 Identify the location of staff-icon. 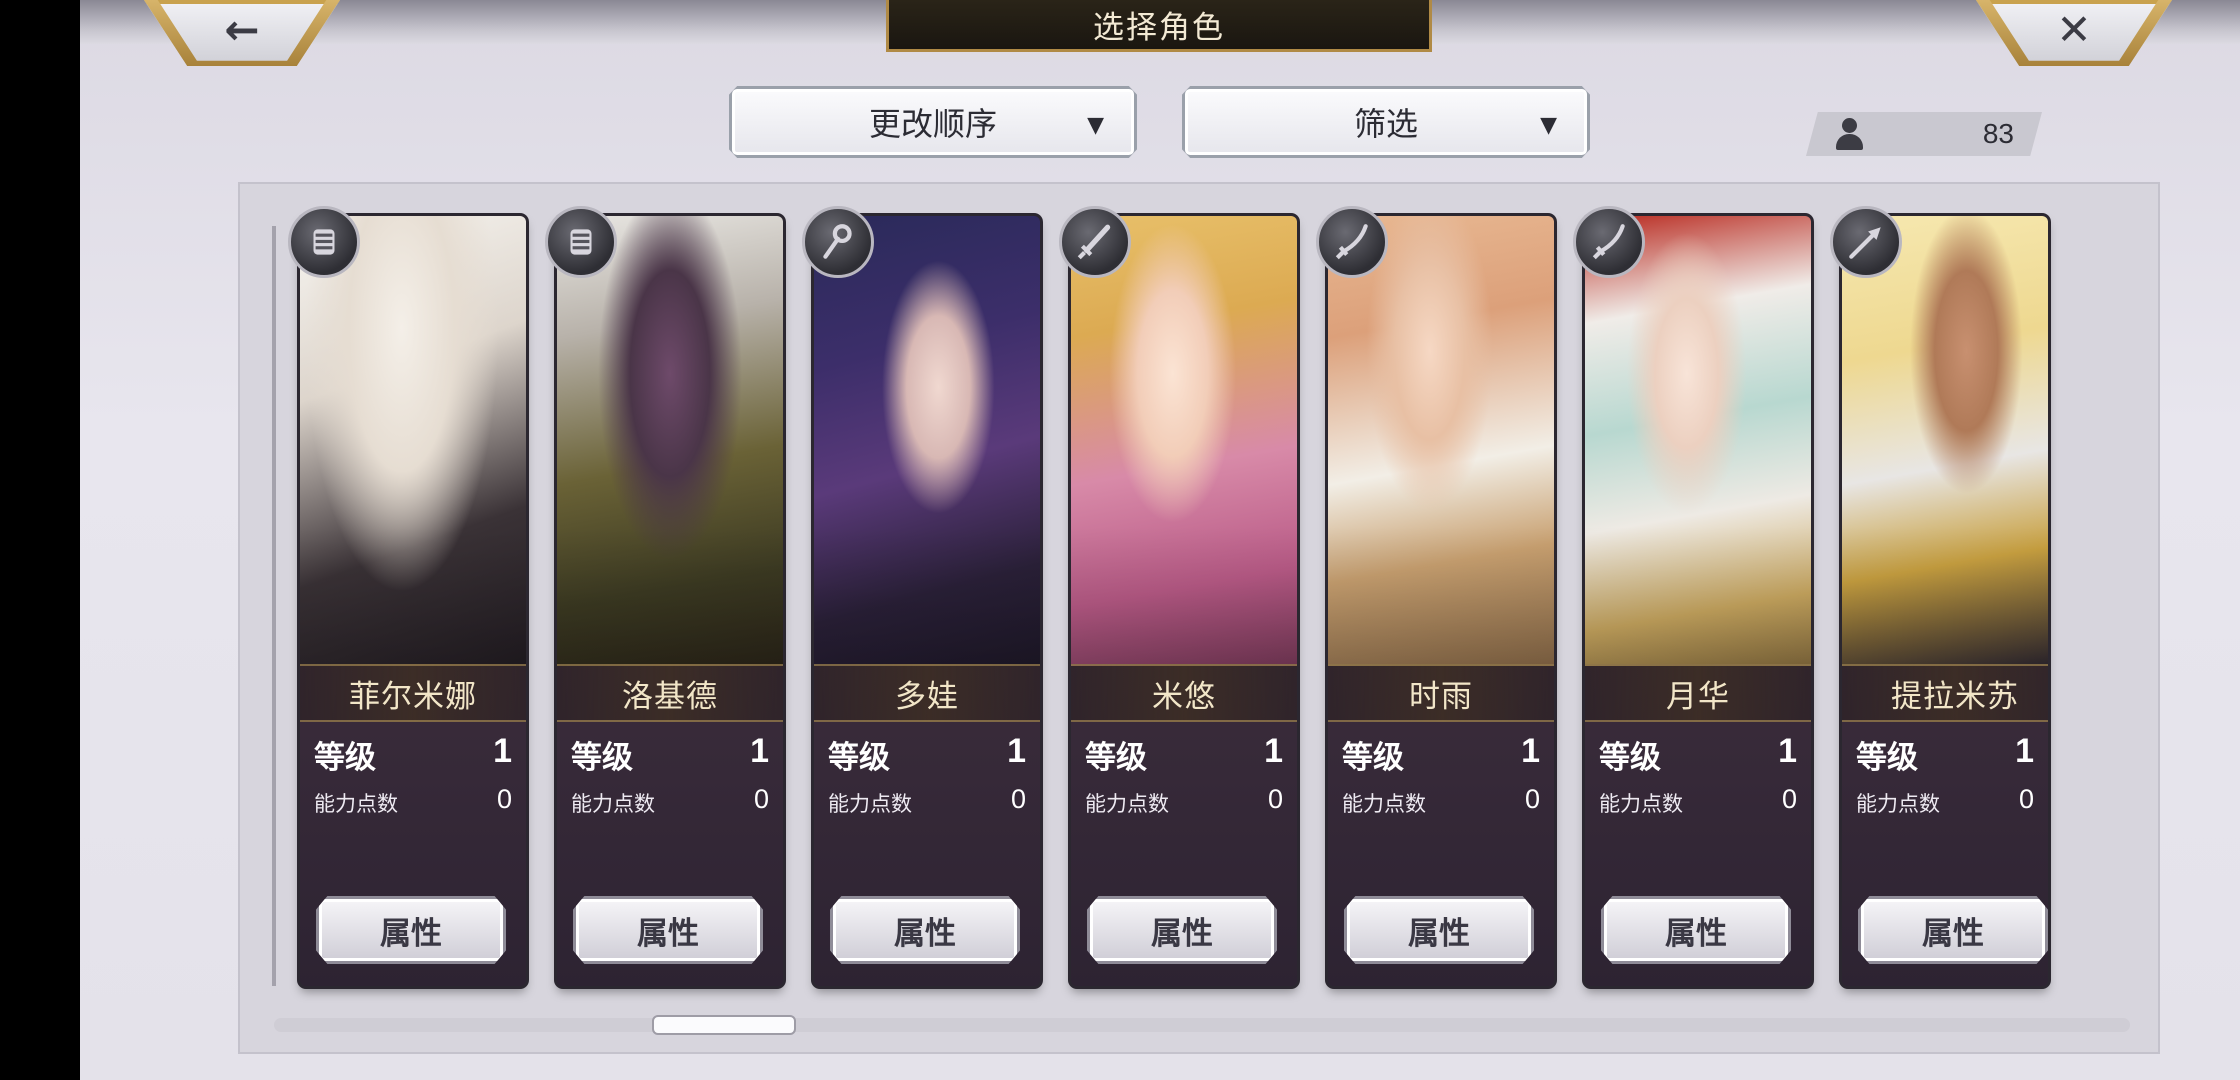
(838, 242).